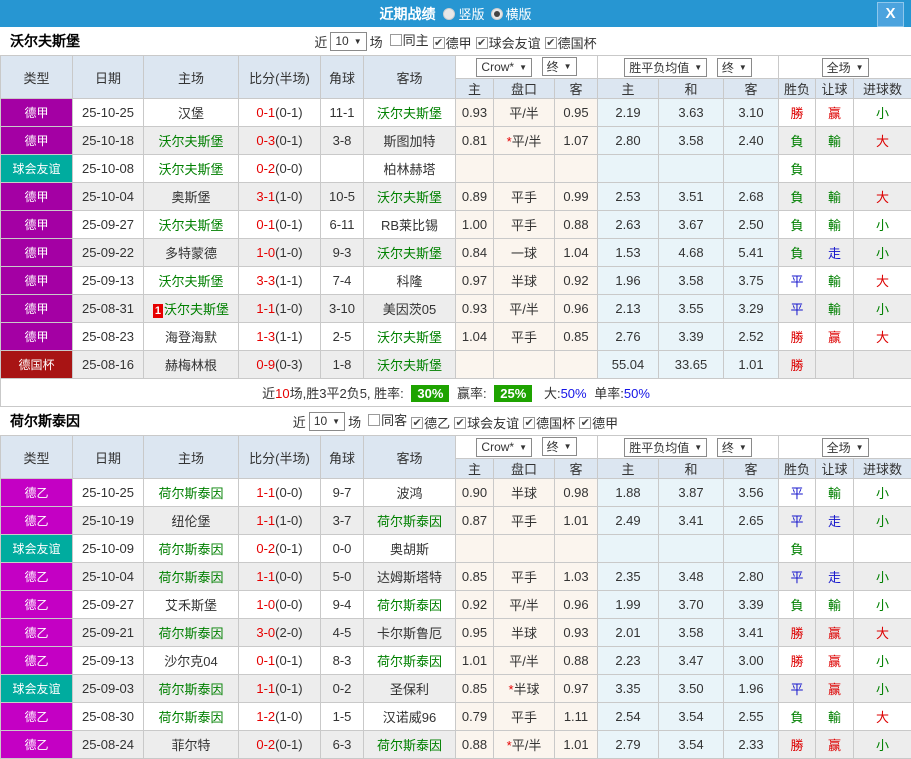 The width and height of the screenshot is (911, 759). I want to click on league-badge: 德乙, so click(37, 633).